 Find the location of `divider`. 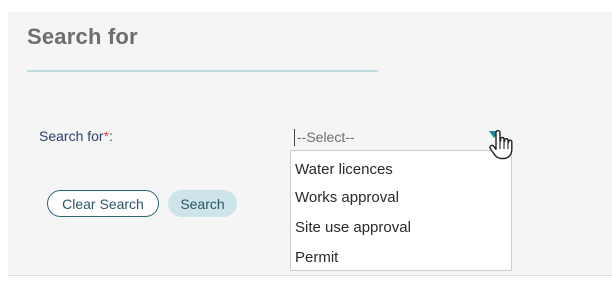

divider is located at coordinates (310, 275).